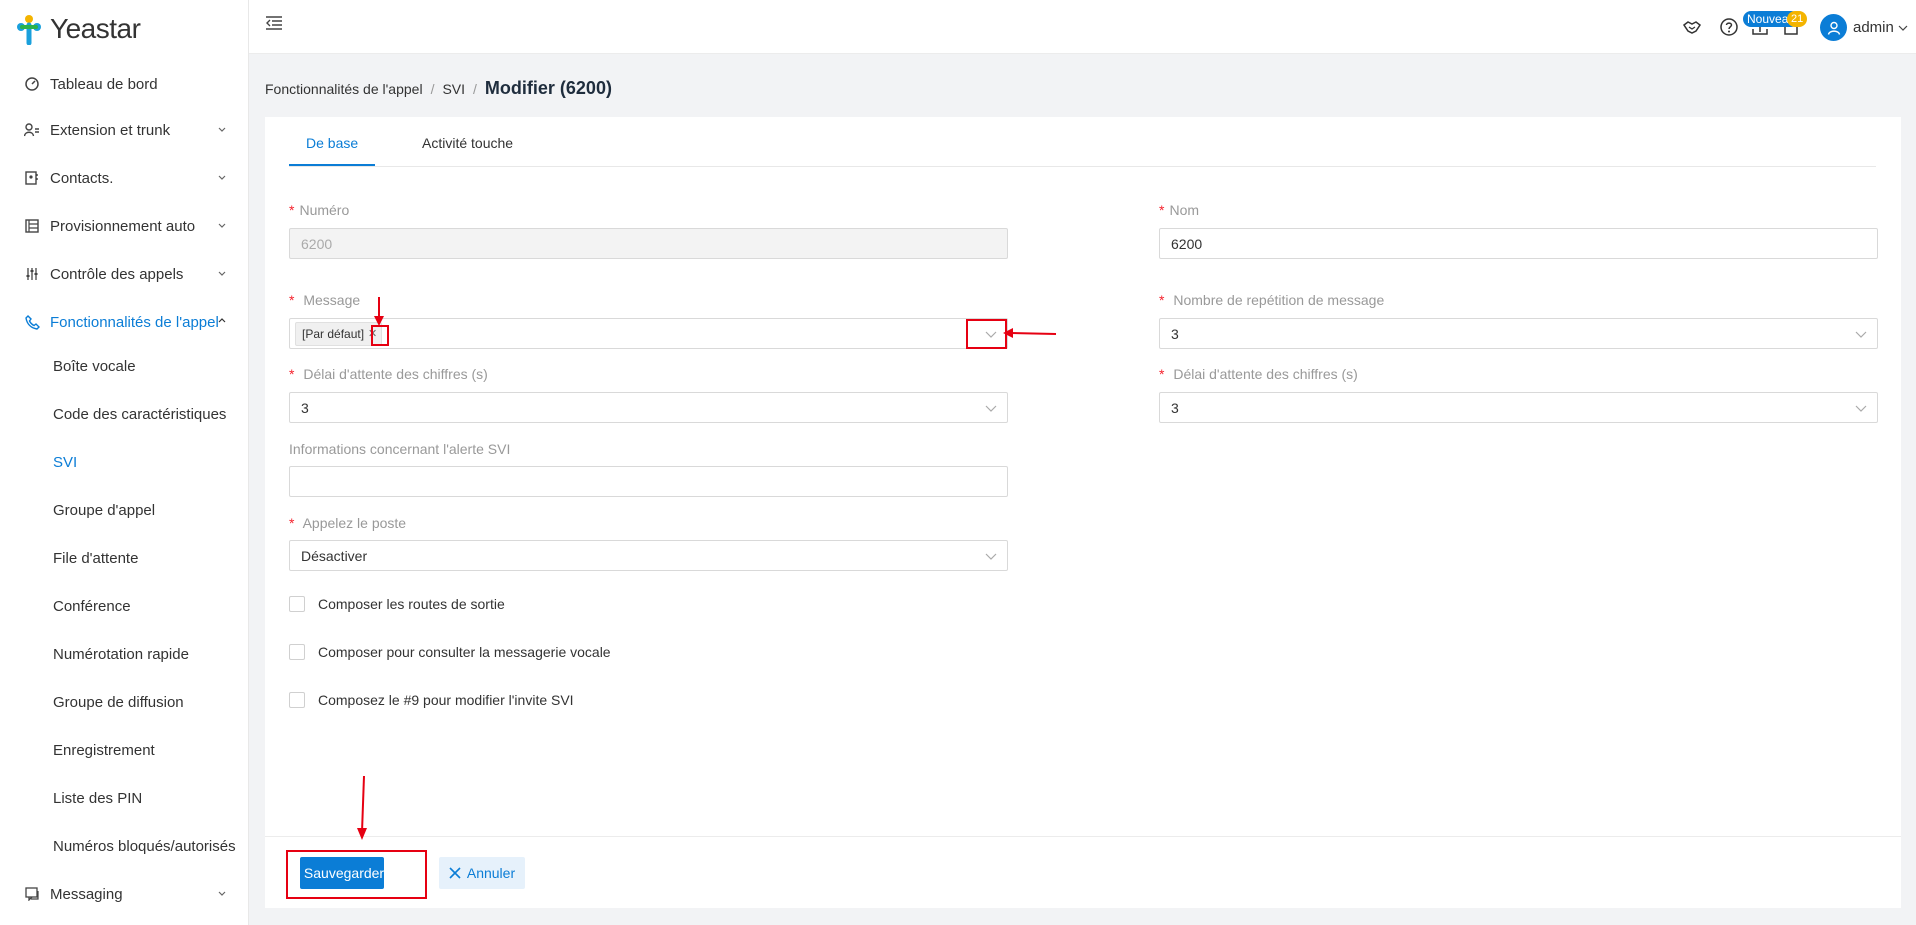 The image size is (1916, 925). I want to click on cancel-button: Annuler, so click(482, 873).